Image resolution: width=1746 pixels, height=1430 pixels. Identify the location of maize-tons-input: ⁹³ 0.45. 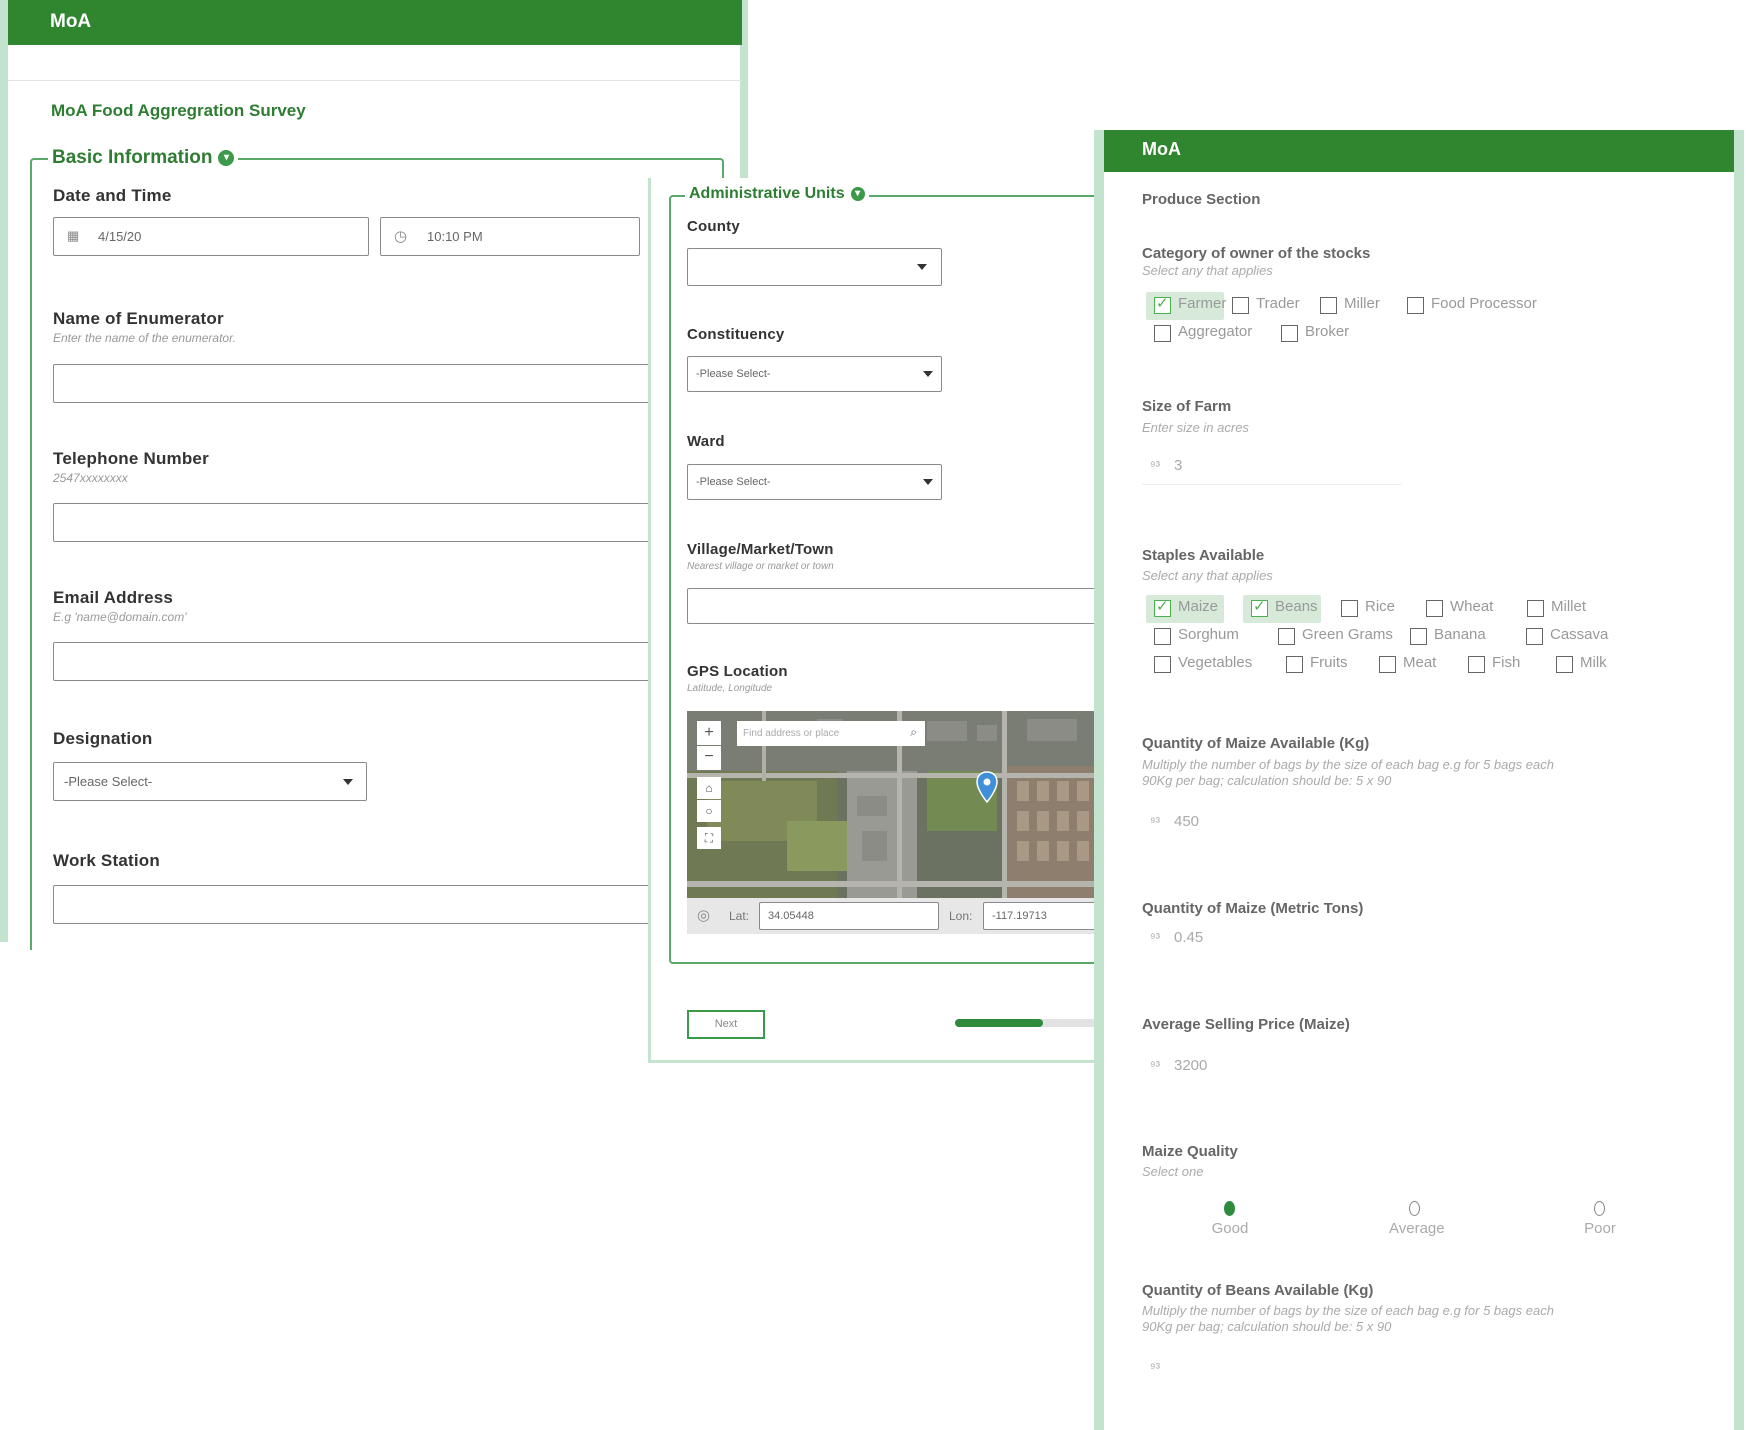
(1272, 939).